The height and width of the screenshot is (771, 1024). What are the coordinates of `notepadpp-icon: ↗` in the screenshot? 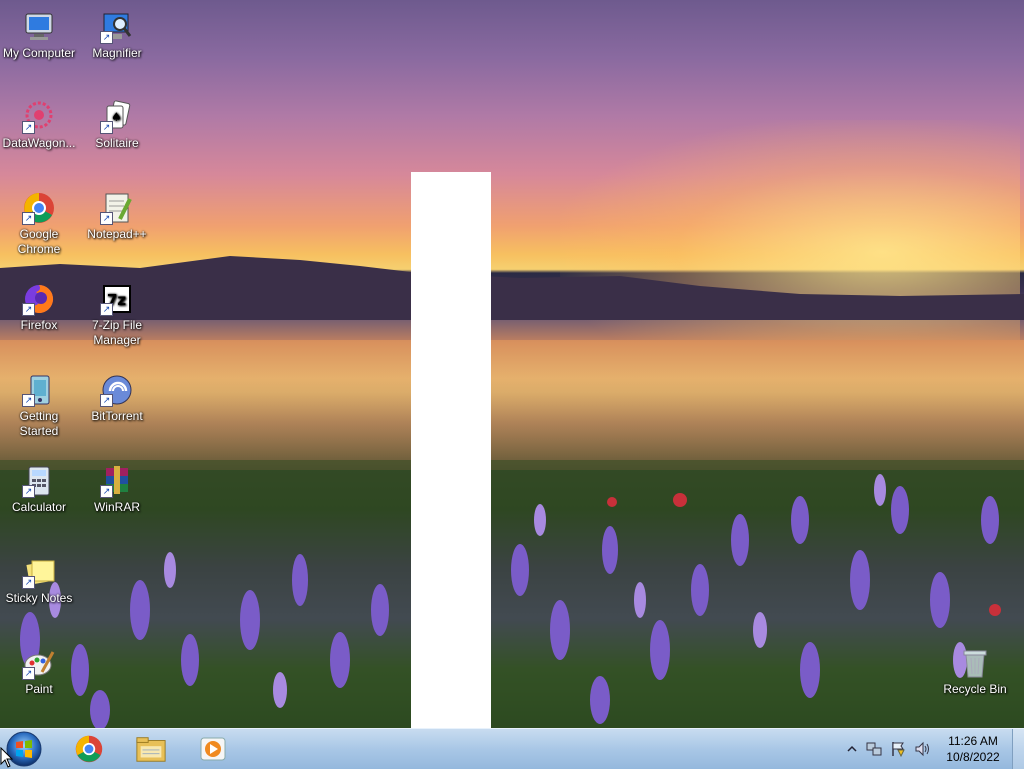 It's located at (117, 208).